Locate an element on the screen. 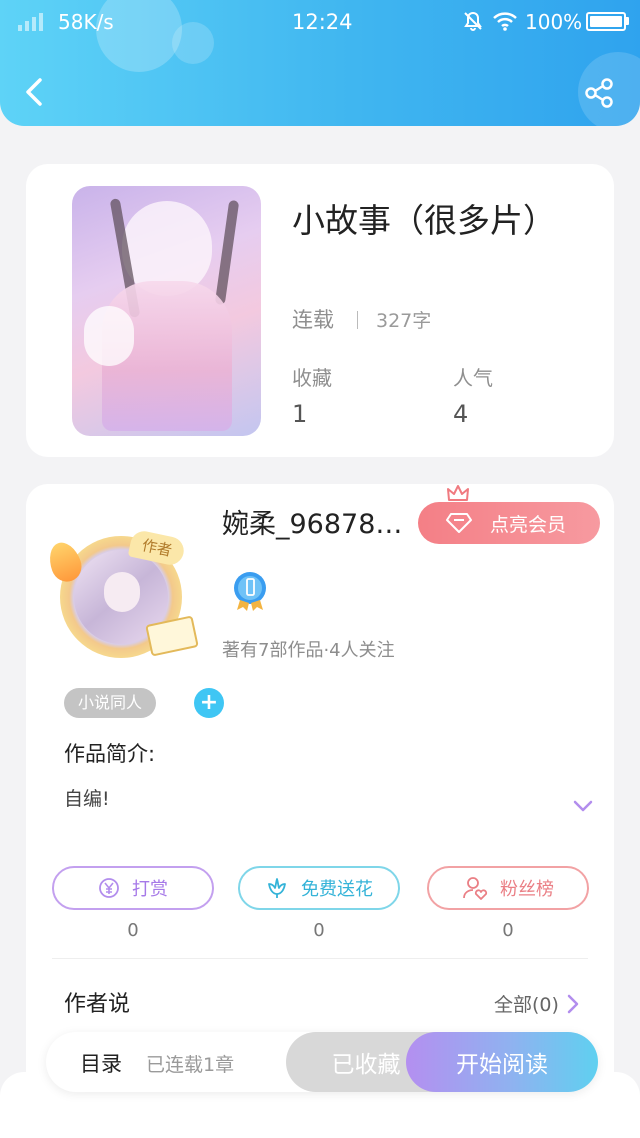 The height and width of the screenshot is (1138, 640). wifi-icon is located at coordinates (505, 21).